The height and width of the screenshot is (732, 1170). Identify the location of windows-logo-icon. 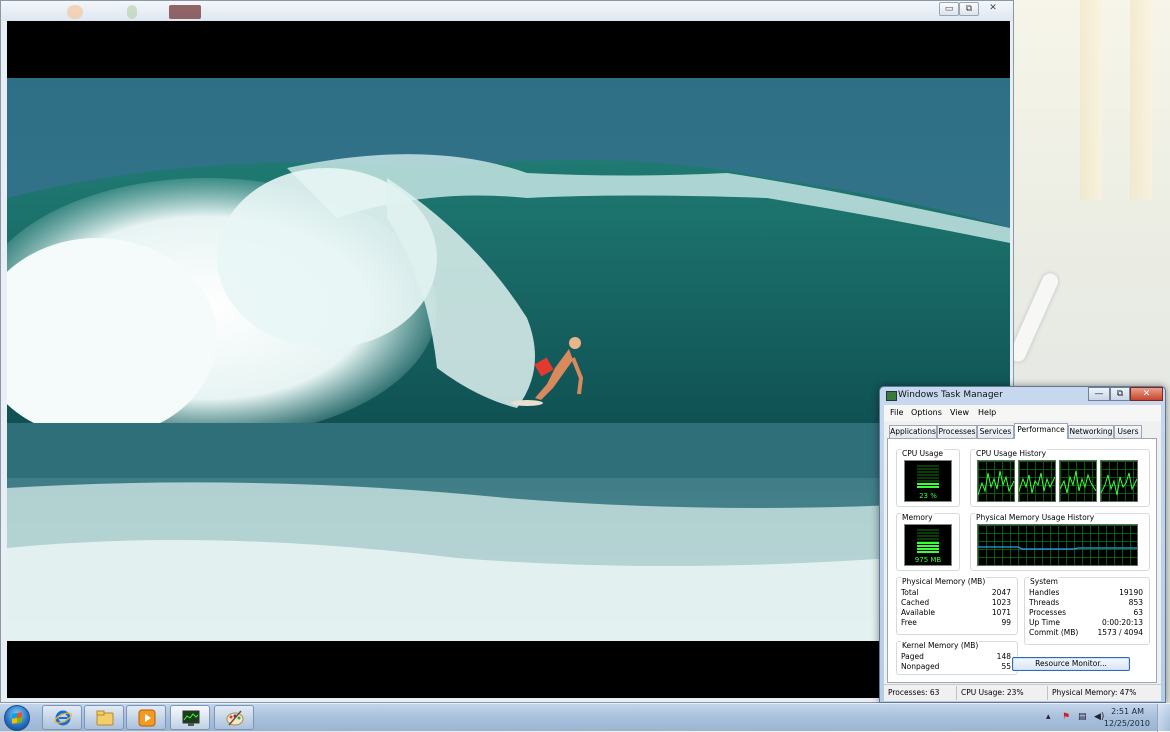
(17, 718).